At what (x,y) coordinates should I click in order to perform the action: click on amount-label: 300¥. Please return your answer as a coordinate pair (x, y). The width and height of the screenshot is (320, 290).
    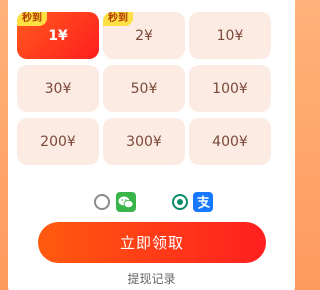
    Looking at the image, I should click on (144, 141).